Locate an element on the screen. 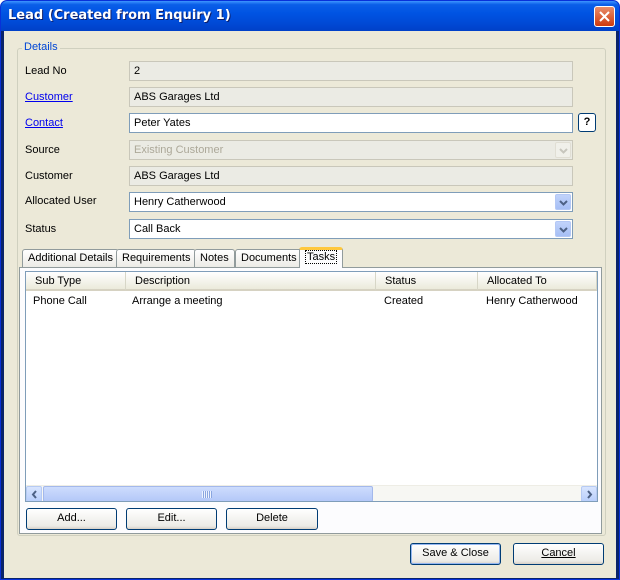 The height and width of the screenshot is (580, 620). close-button is located at coordinates (604, 16).